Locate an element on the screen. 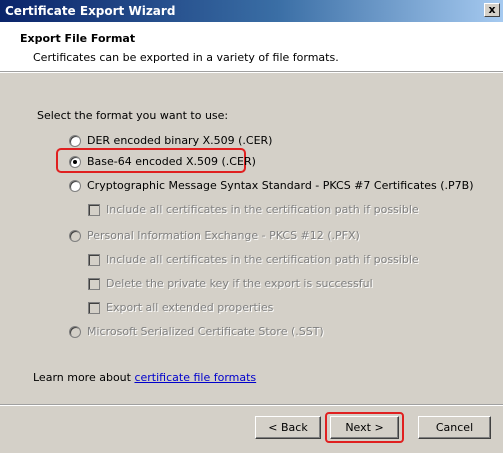 This screenshot has width=503, height=453. learn-more-link: certificate file formats is located at coordinates (195, 377).